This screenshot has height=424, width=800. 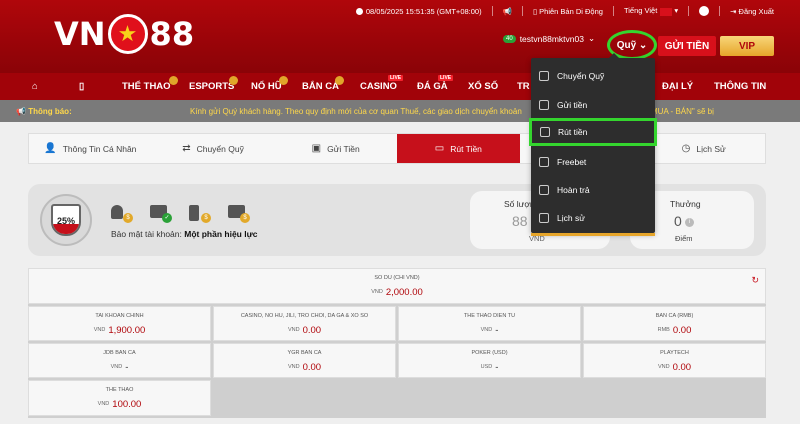 What do you see at coordinates (593, 76) in the screenshot?
I see `menu-item-transfer: Chuyển Quỹ` at bounding box center [593, 76].